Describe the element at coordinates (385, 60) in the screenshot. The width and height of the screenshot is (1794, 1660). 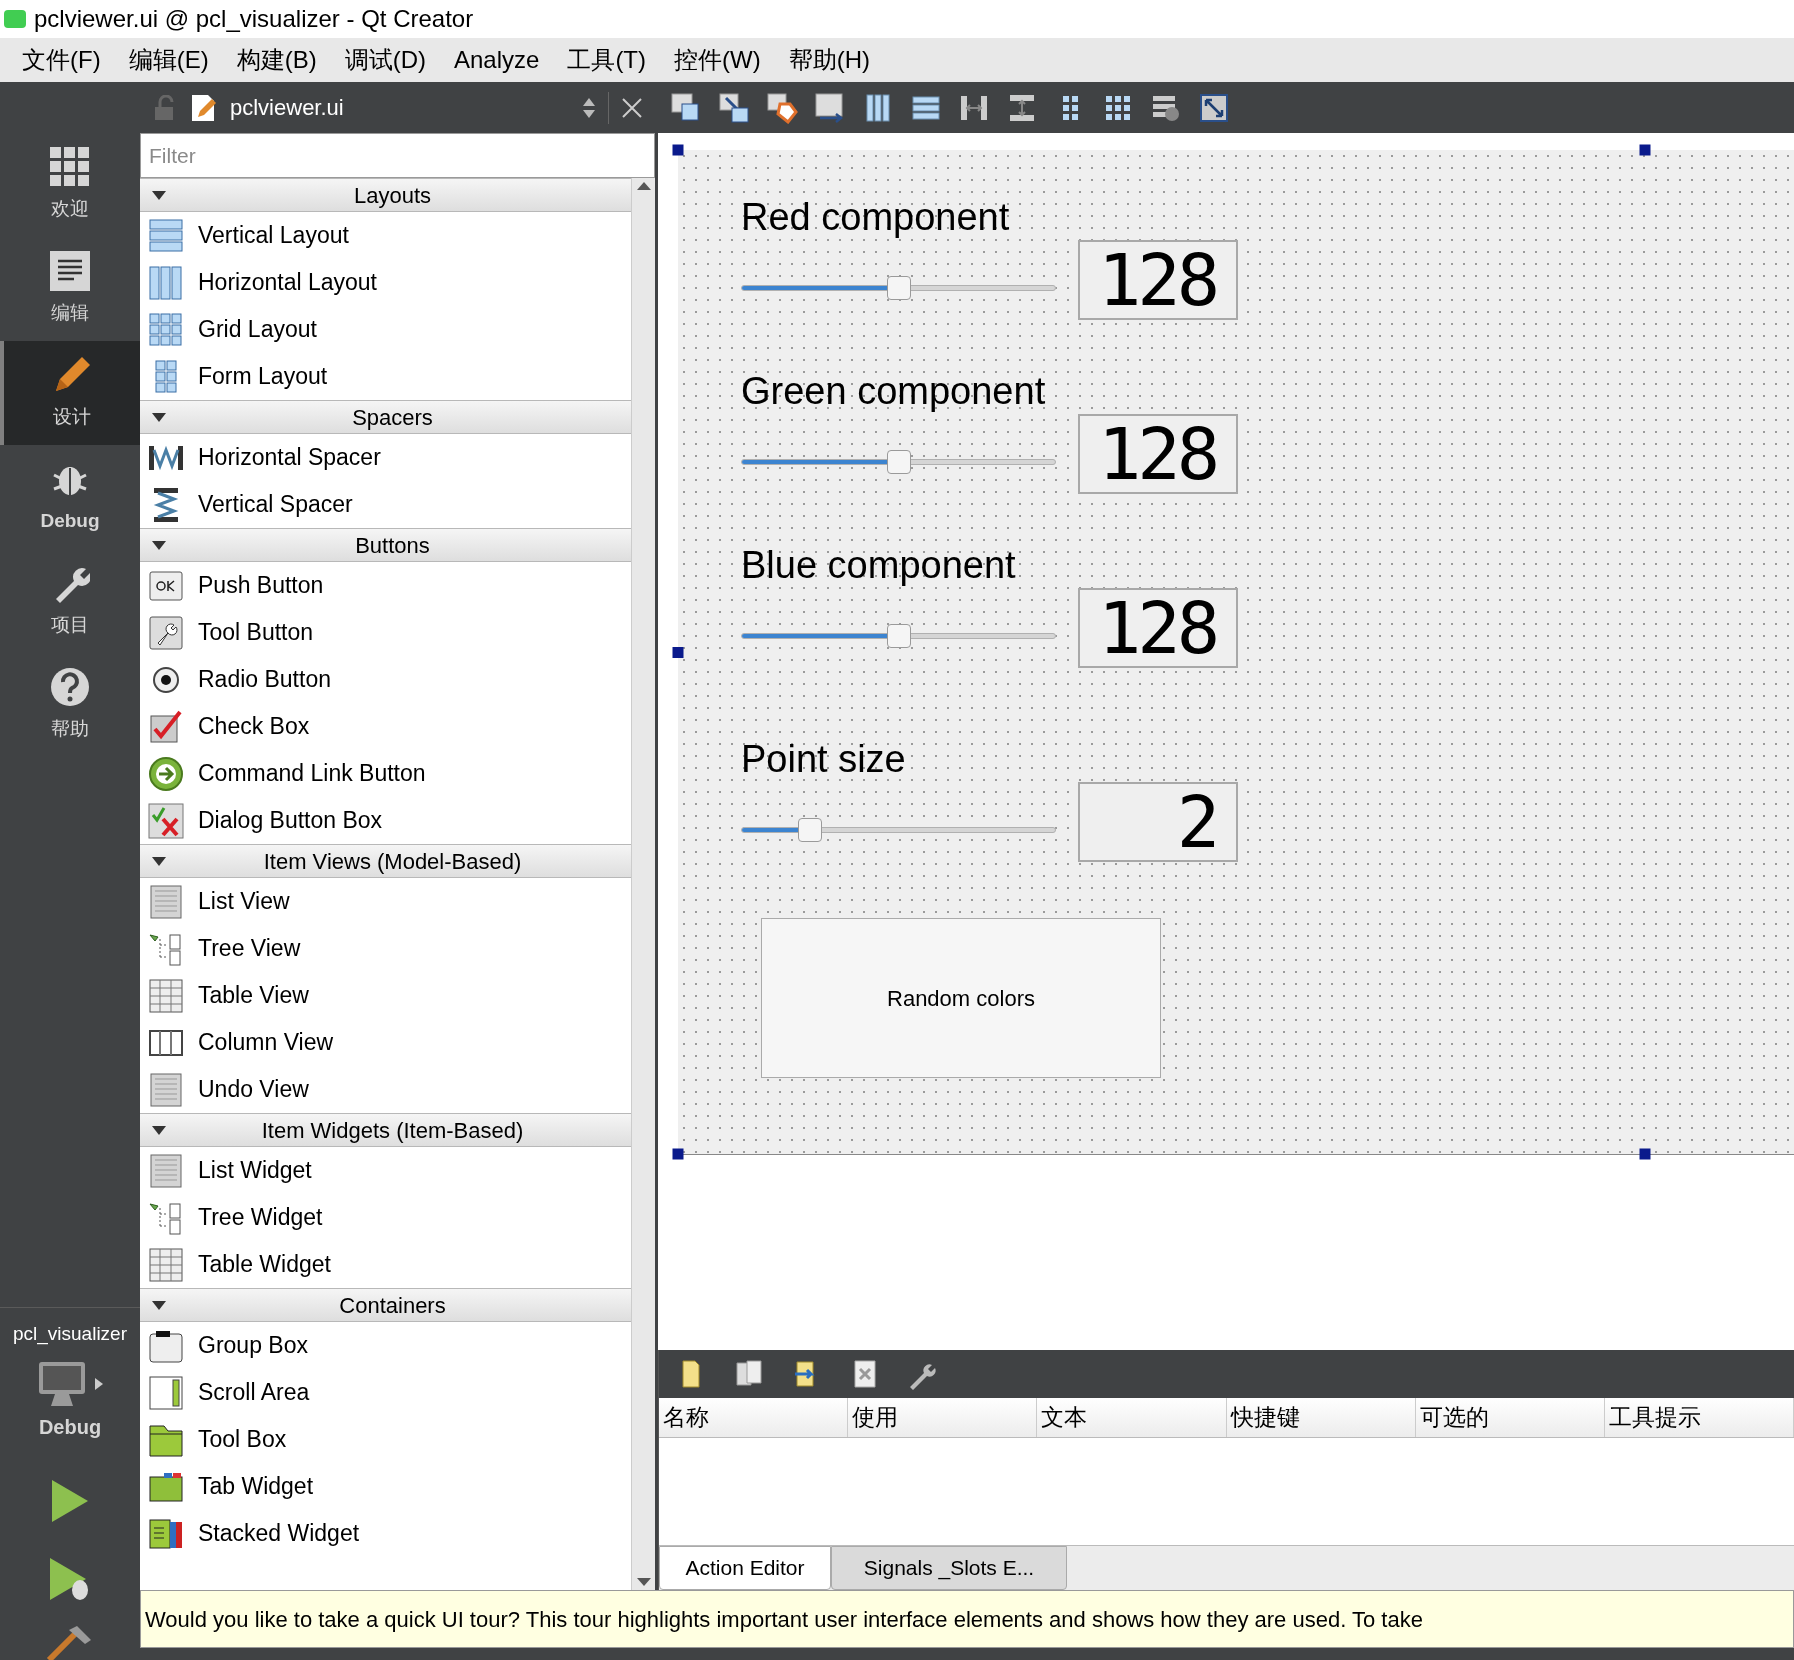
I see `menu-item: 调试(D)` at that location.